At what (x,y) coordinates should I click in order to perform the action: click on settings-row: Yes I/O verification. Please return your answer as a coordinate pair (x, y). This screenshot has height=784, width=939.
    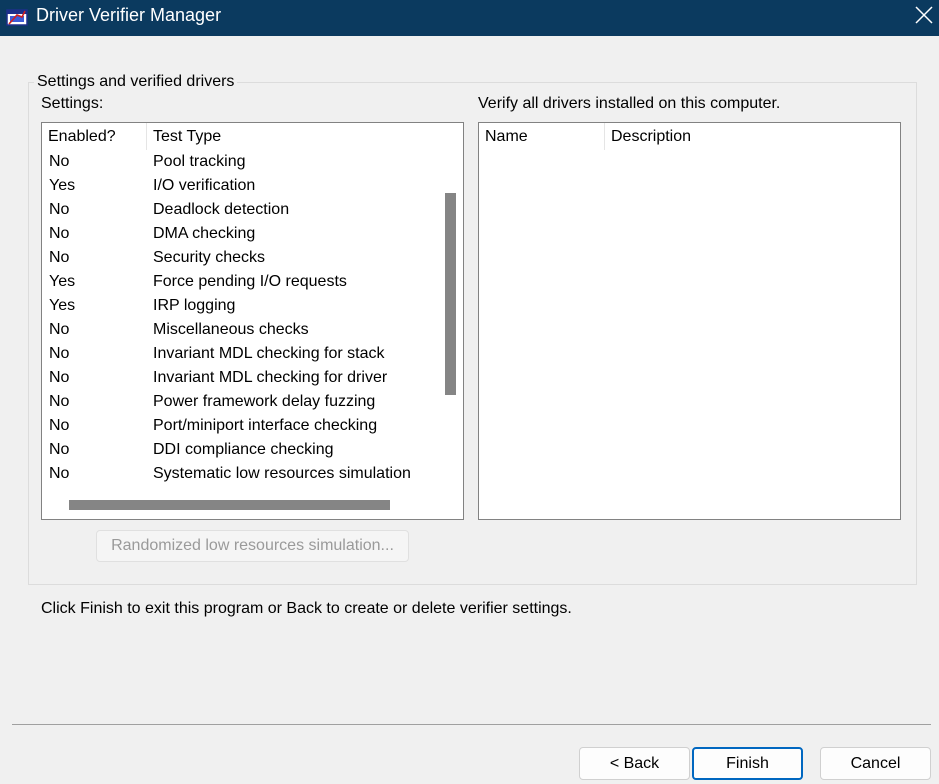
    Looking at the image, I should click on (239, 186).